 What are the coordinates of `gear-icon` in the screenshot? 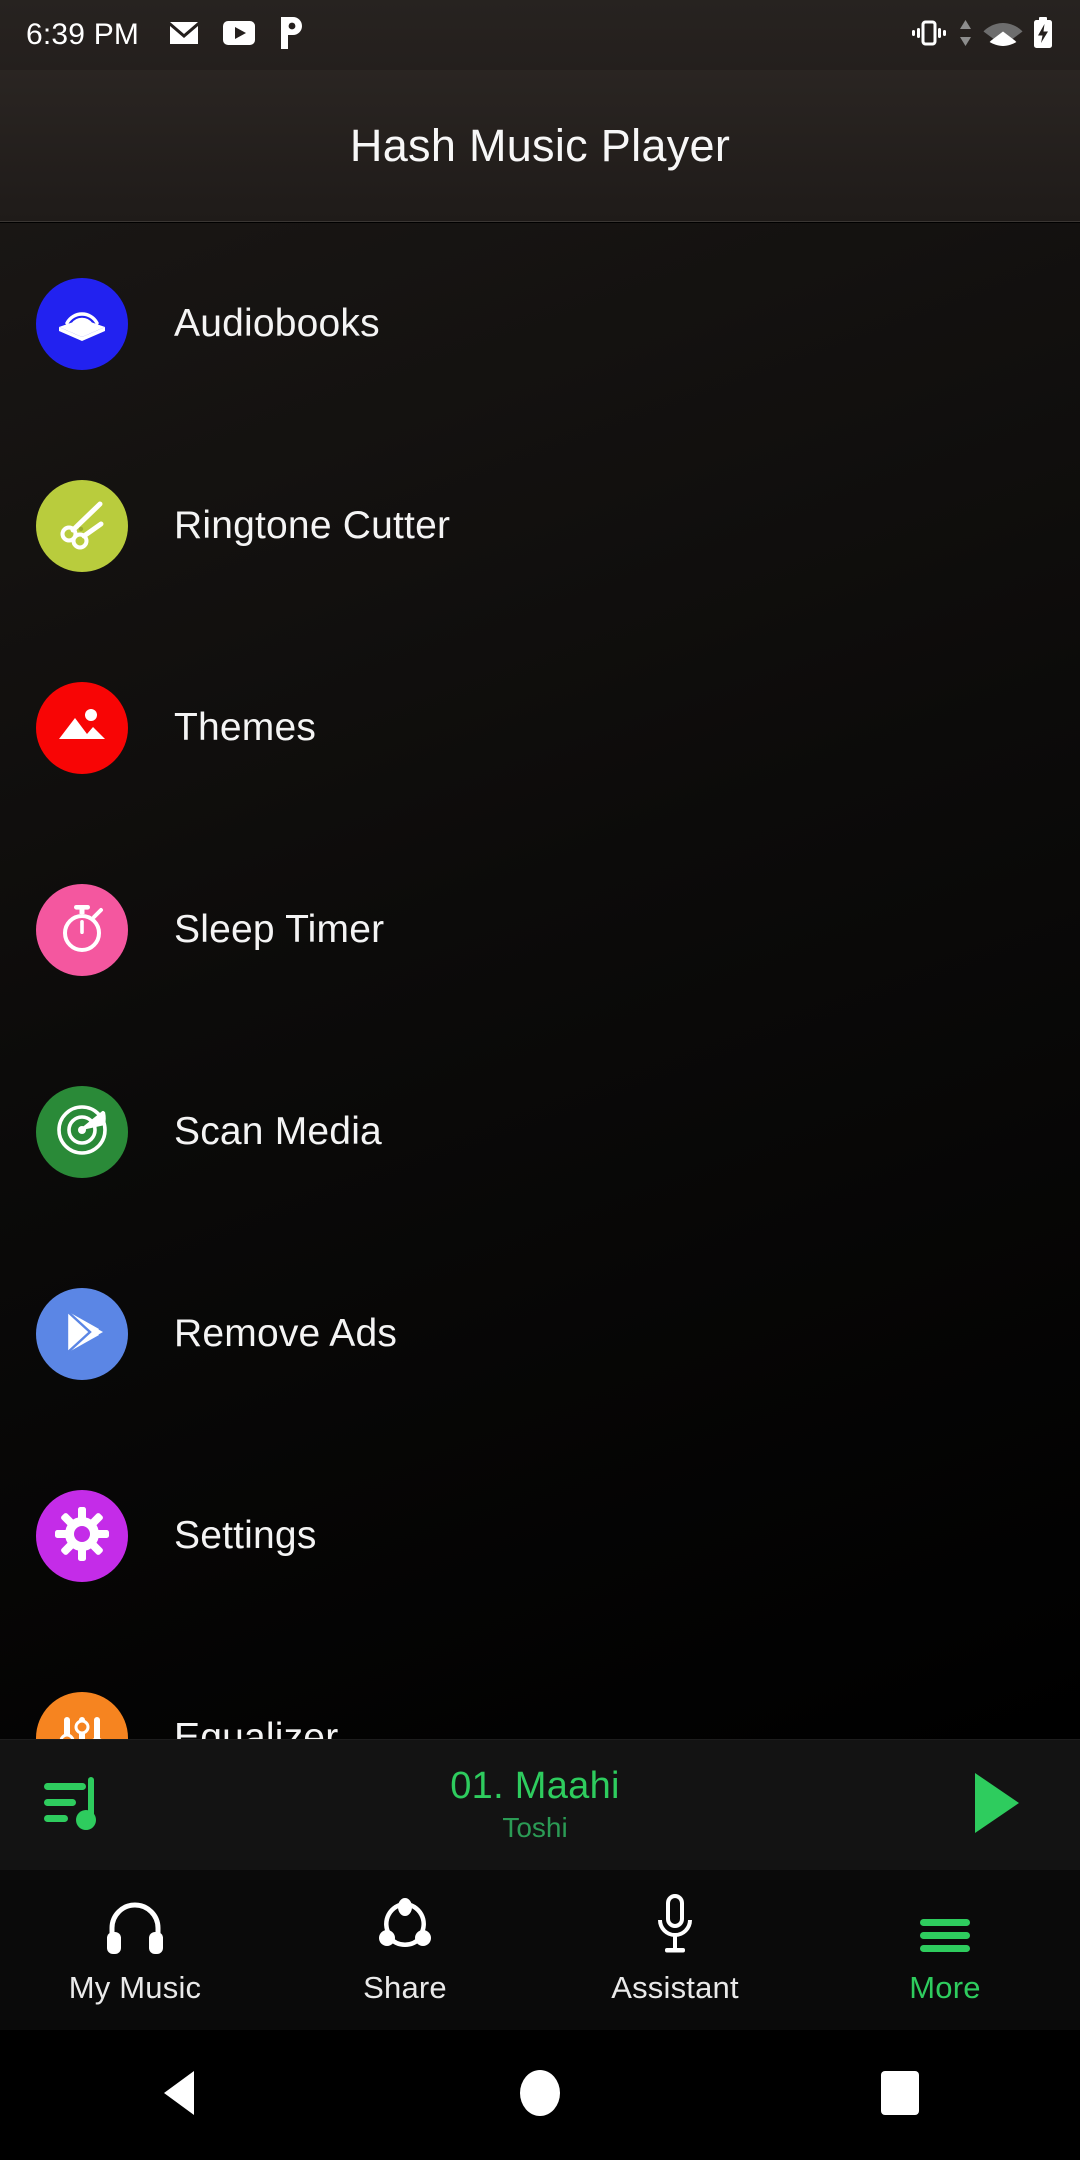 It's located at (82, 1536).